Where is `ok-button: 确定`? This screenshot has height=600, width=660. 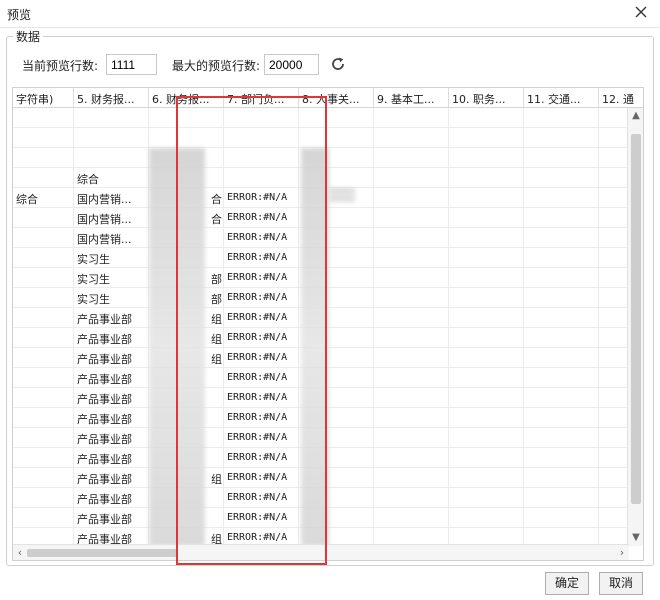 ok-button: 确定 is located at coordinates (567, 583).